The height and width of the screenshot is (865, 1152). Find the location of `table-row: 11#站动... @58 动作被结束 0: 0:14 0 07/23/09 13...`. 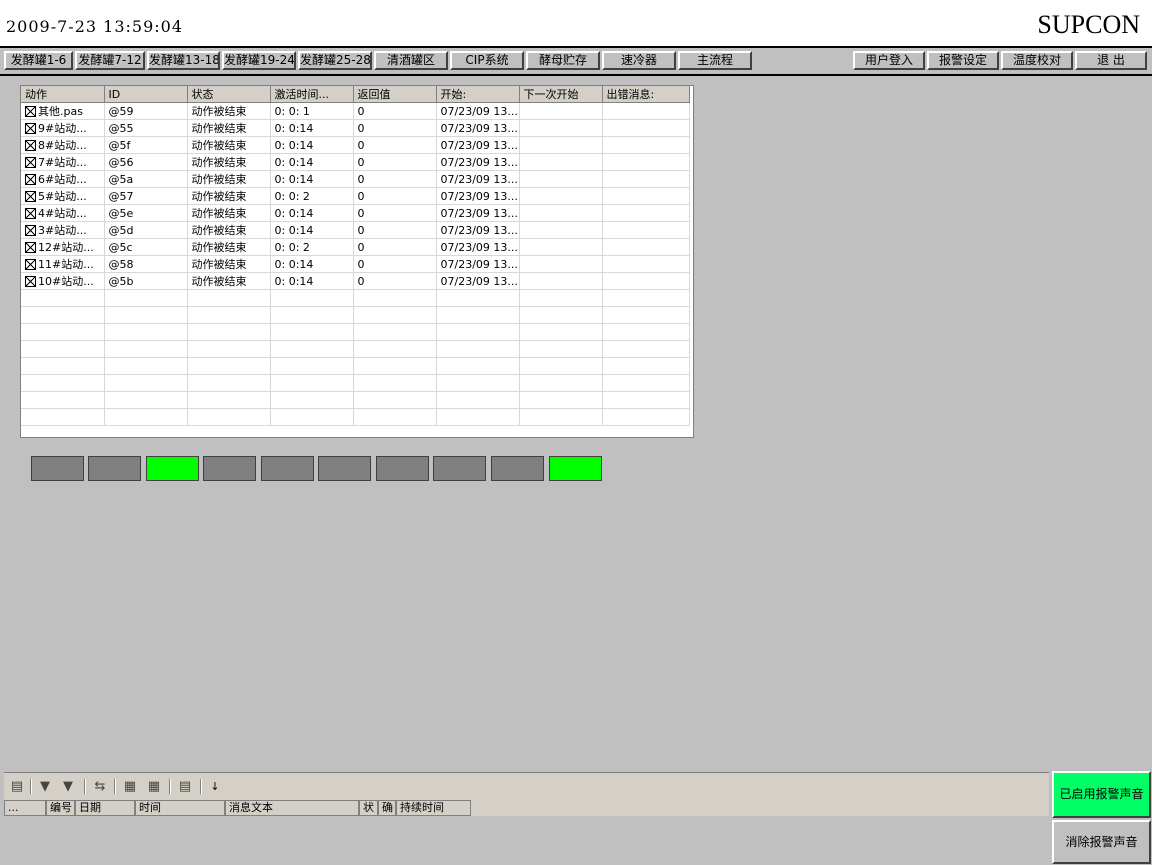

table-row: 11#站动... @58 动作被结束 0: 0:14 0 07/23/09 13... is located at coordinates (355, 264).